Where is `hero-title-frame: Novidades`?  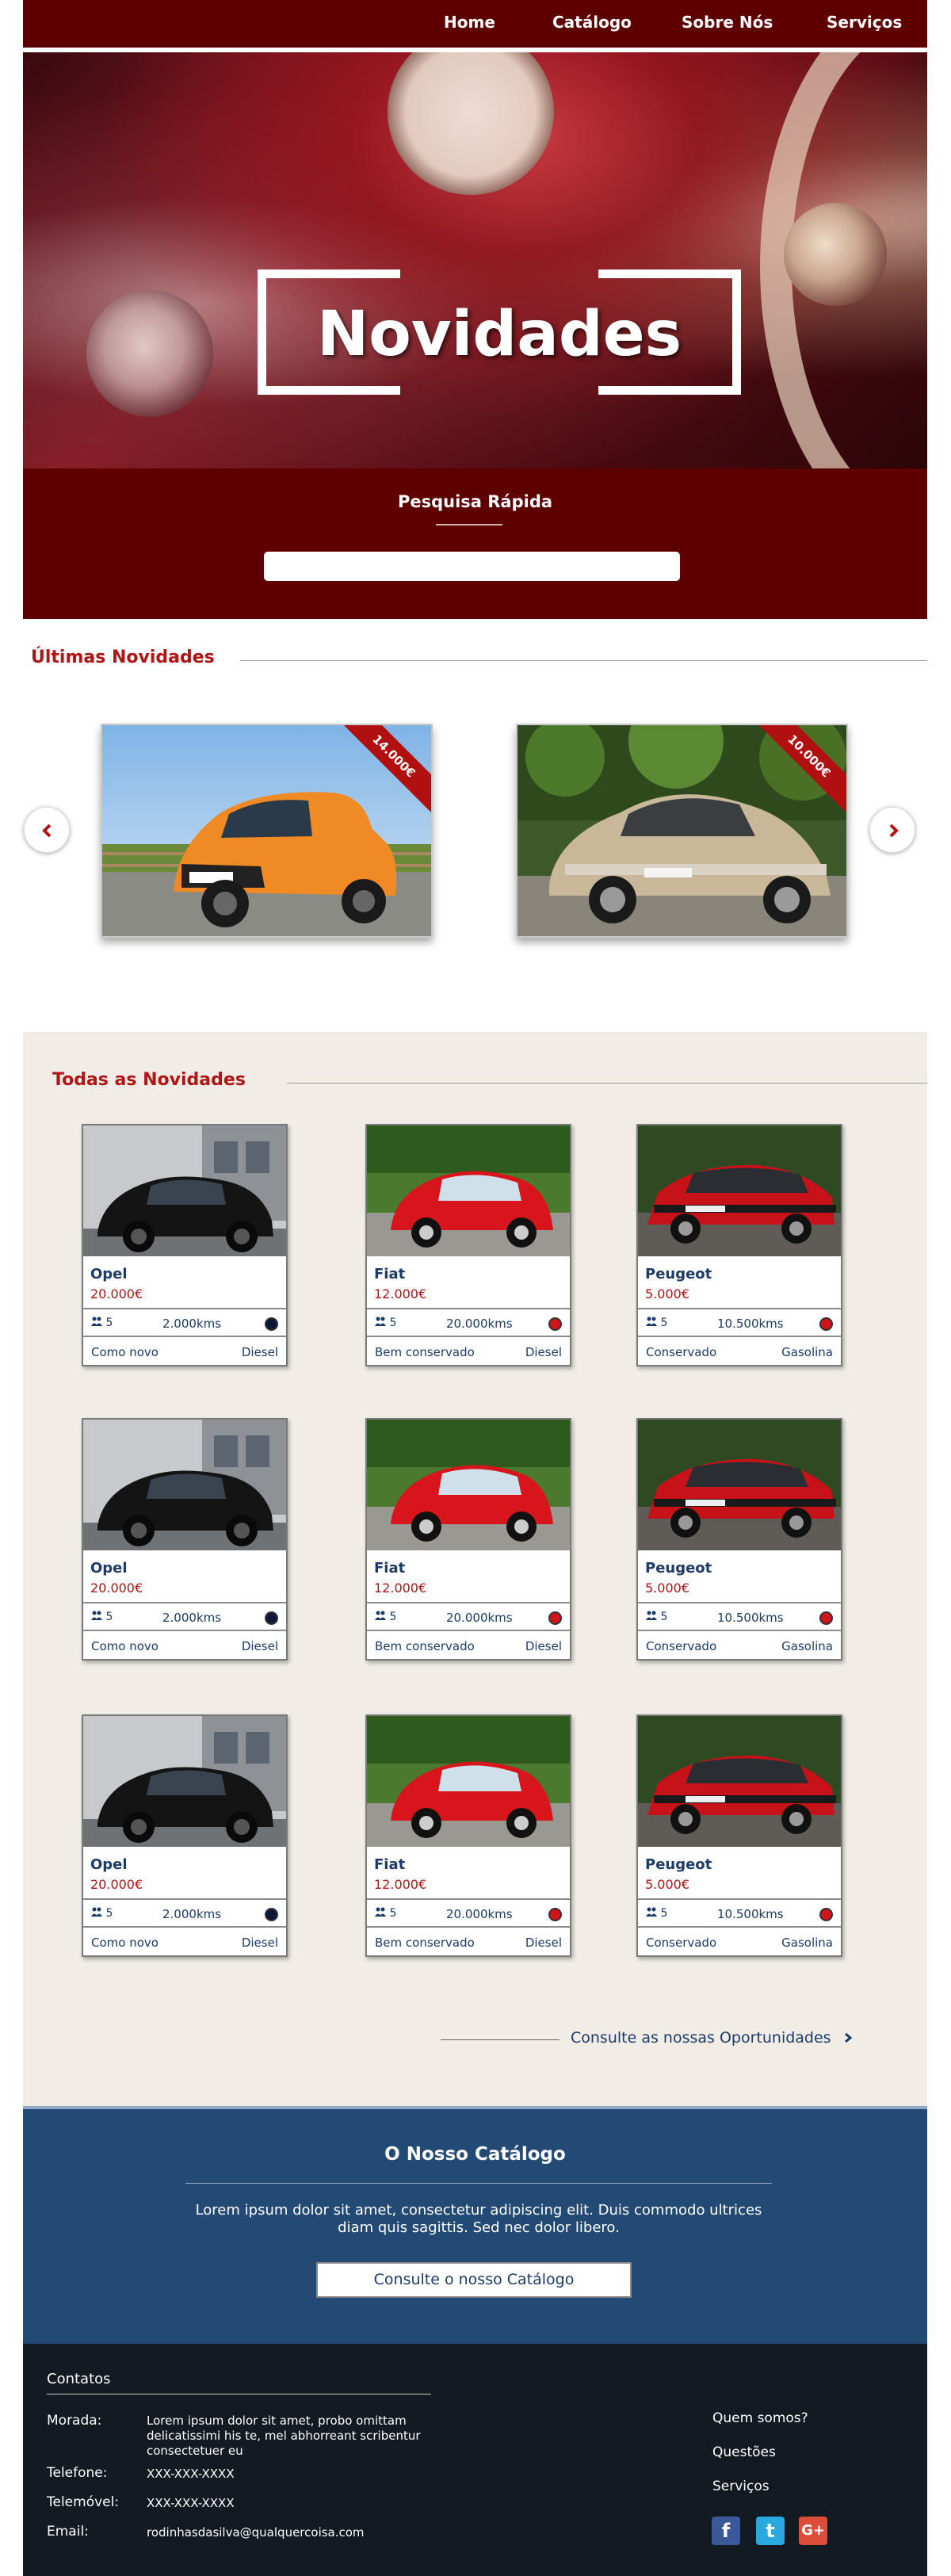 hero-title-frame: Novidades is located at coordinates (499, 332).